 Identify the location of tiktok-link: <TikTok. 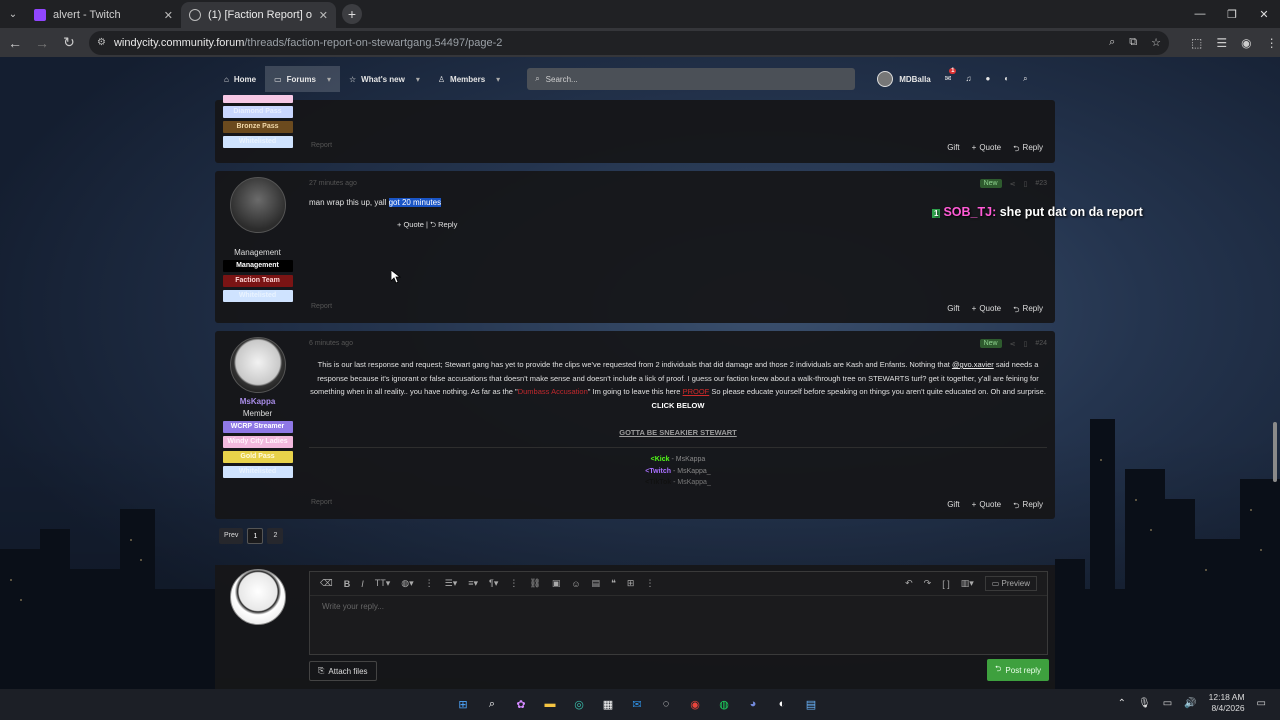
(658, 482).